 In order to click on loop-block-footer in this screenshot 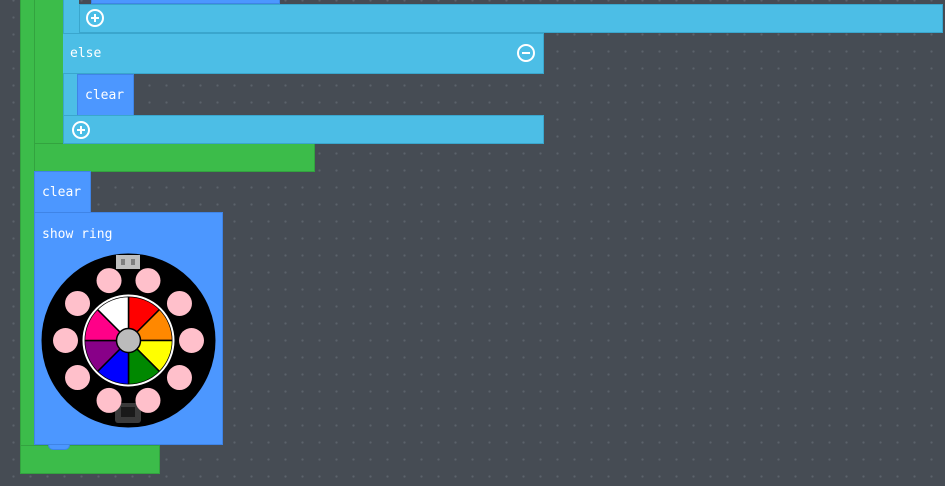, I will do `click(90, 459)`.